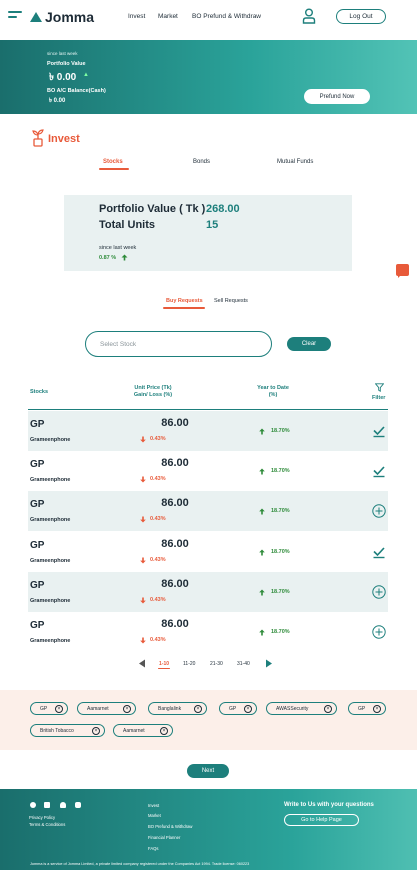 The image size is (417, 870). What do you see at coordinates (64, 139) in the screenshot?
I see `invest-title: Invest` at bounding box center [64, 139].